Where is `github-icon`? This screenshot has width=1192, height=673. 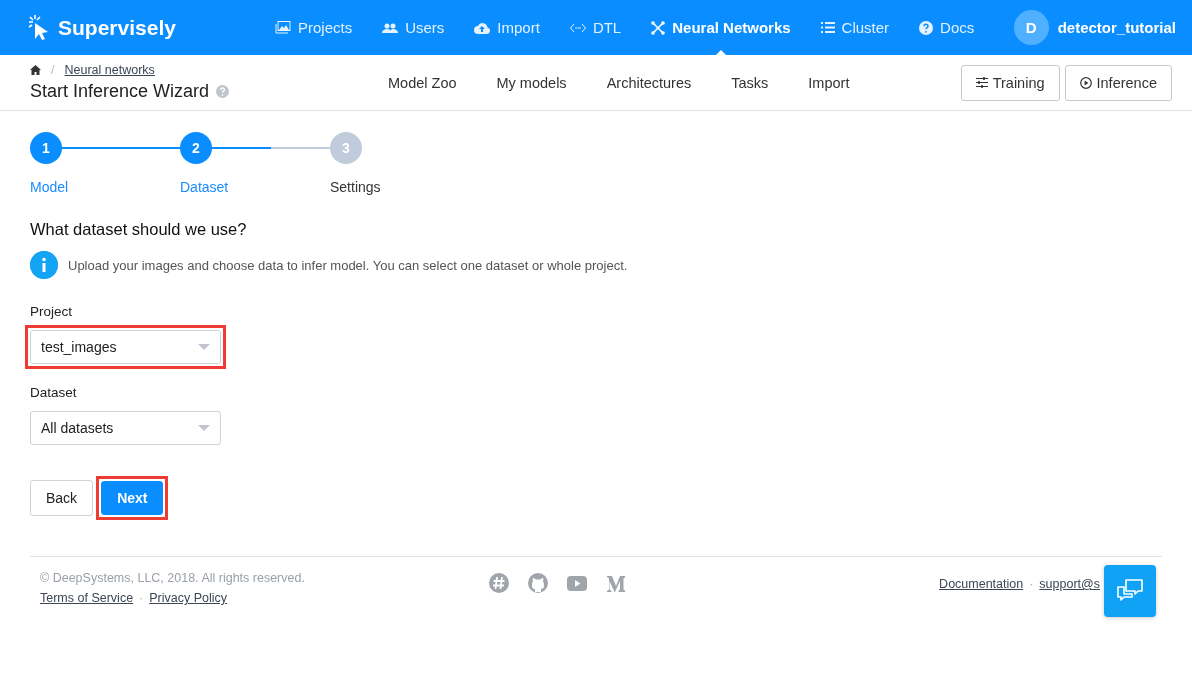
github-icon is located at coordinates (537, 583).